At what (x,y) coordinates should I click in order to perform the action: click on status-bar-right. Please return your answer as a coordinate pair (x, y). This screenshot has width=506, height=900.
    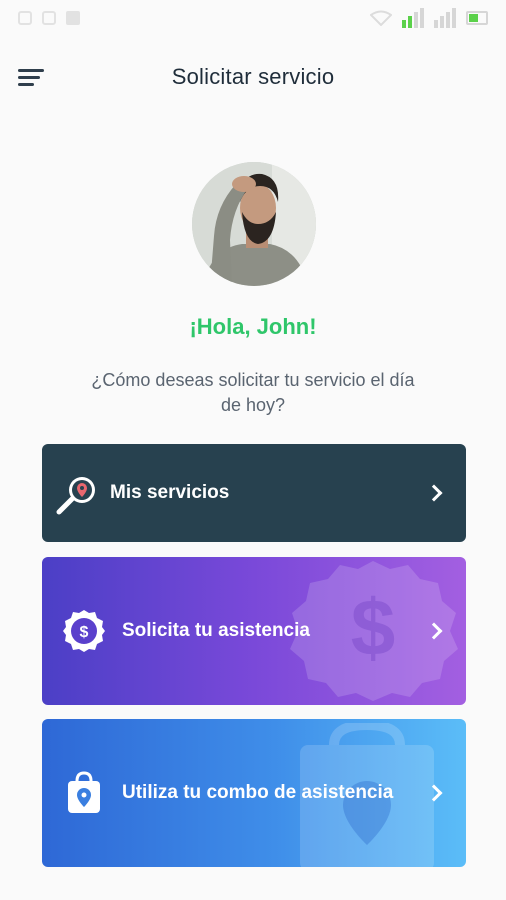
    Looking at the image, I should click on (429, 18).